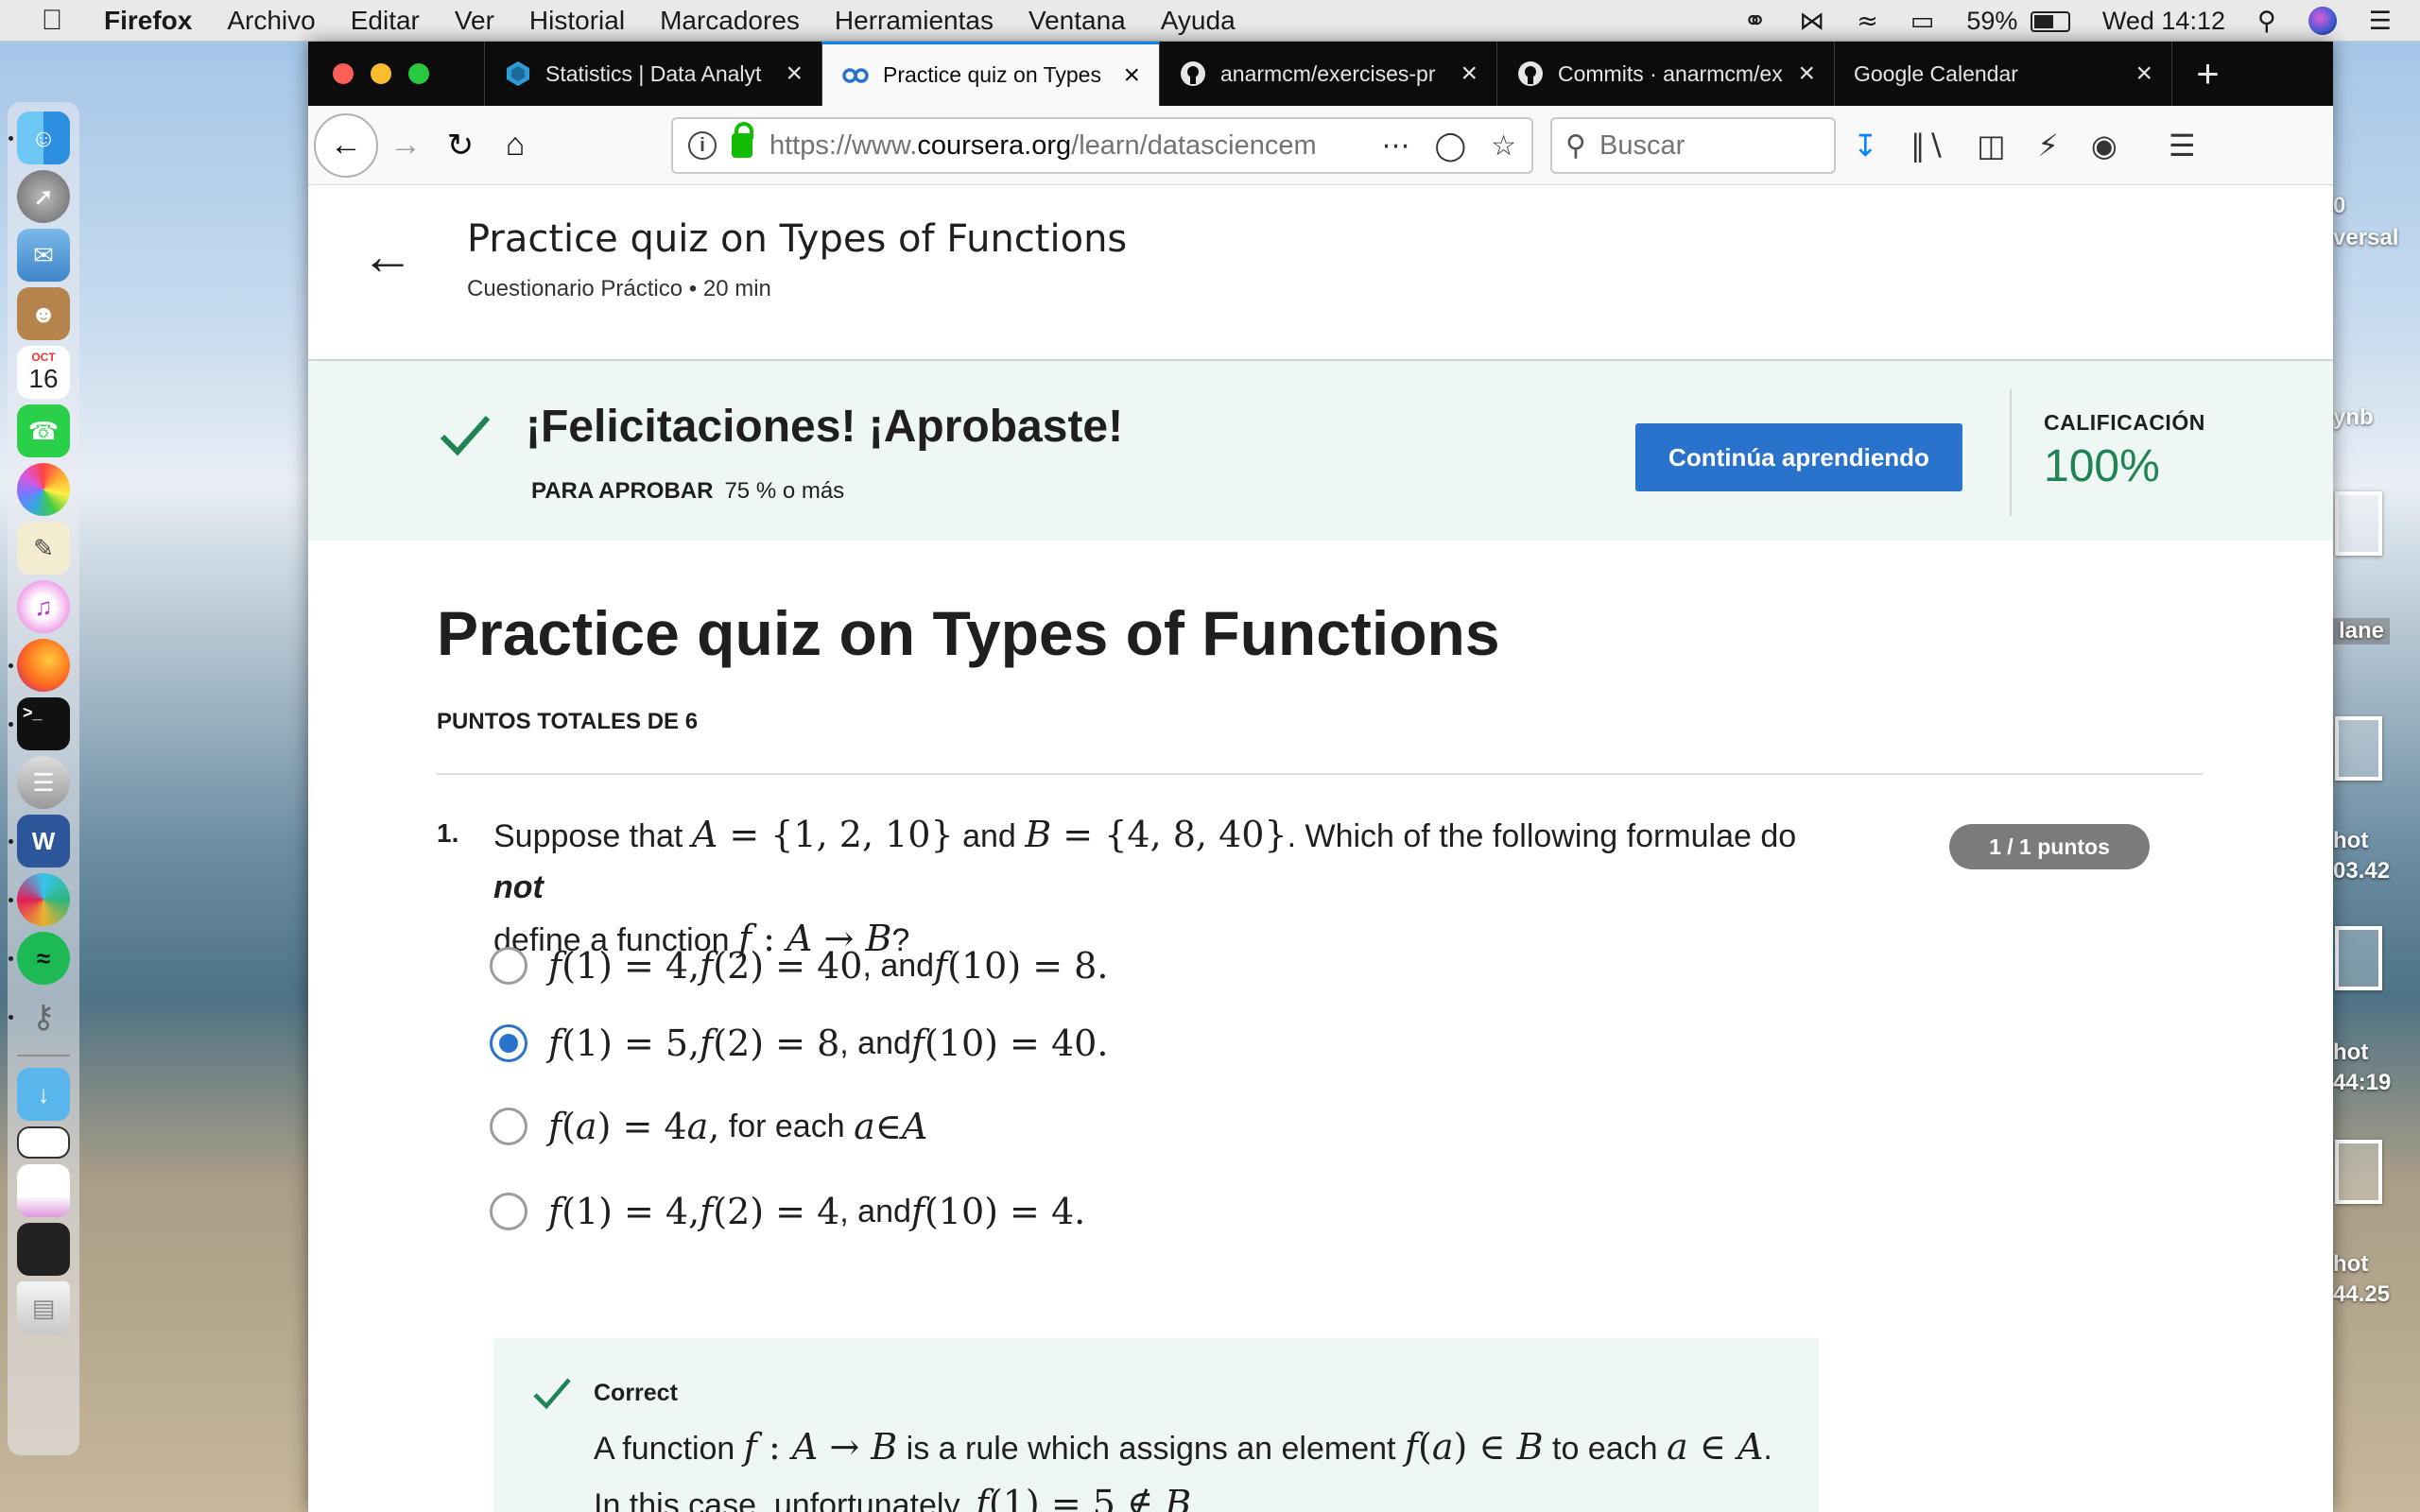  I want to click on itunes-icon: ♫, so click(43, 606).